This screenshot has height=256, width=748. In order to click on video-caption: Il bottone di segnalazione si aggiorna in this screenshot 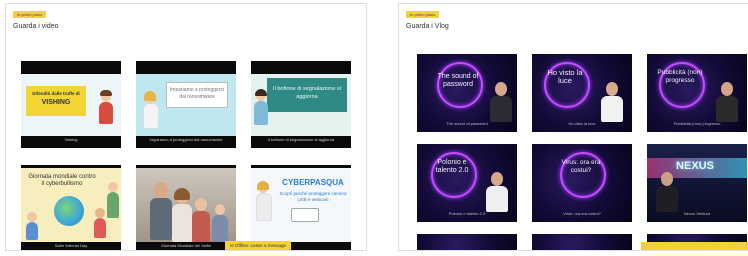, I will do `click(301, 139)`.